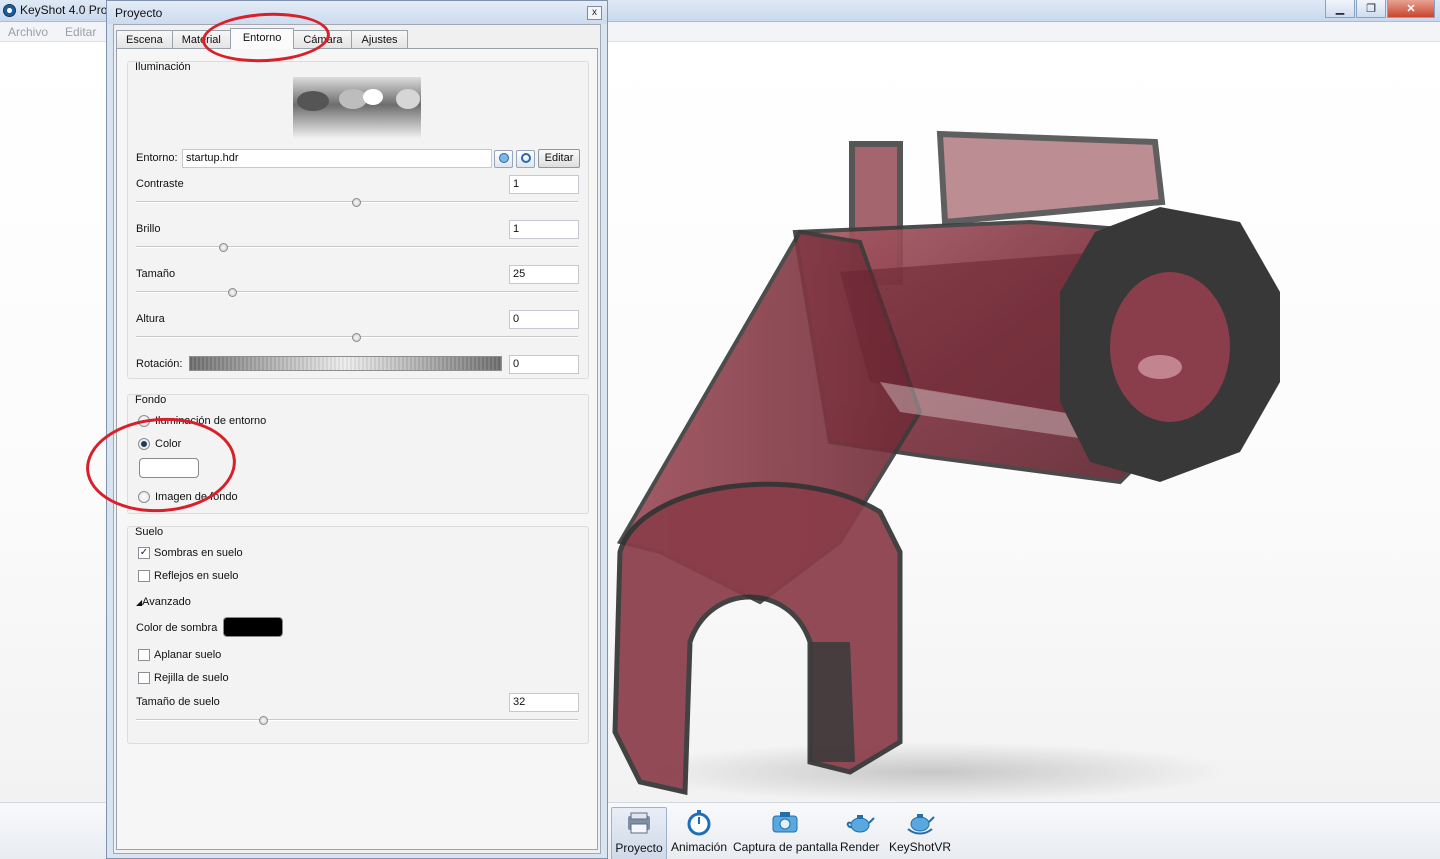 This screenshot has height=859, width=1440. Describe the element at coordinates (144, 39) in the screenshot. I see `tab-escena: Escena` at that location.